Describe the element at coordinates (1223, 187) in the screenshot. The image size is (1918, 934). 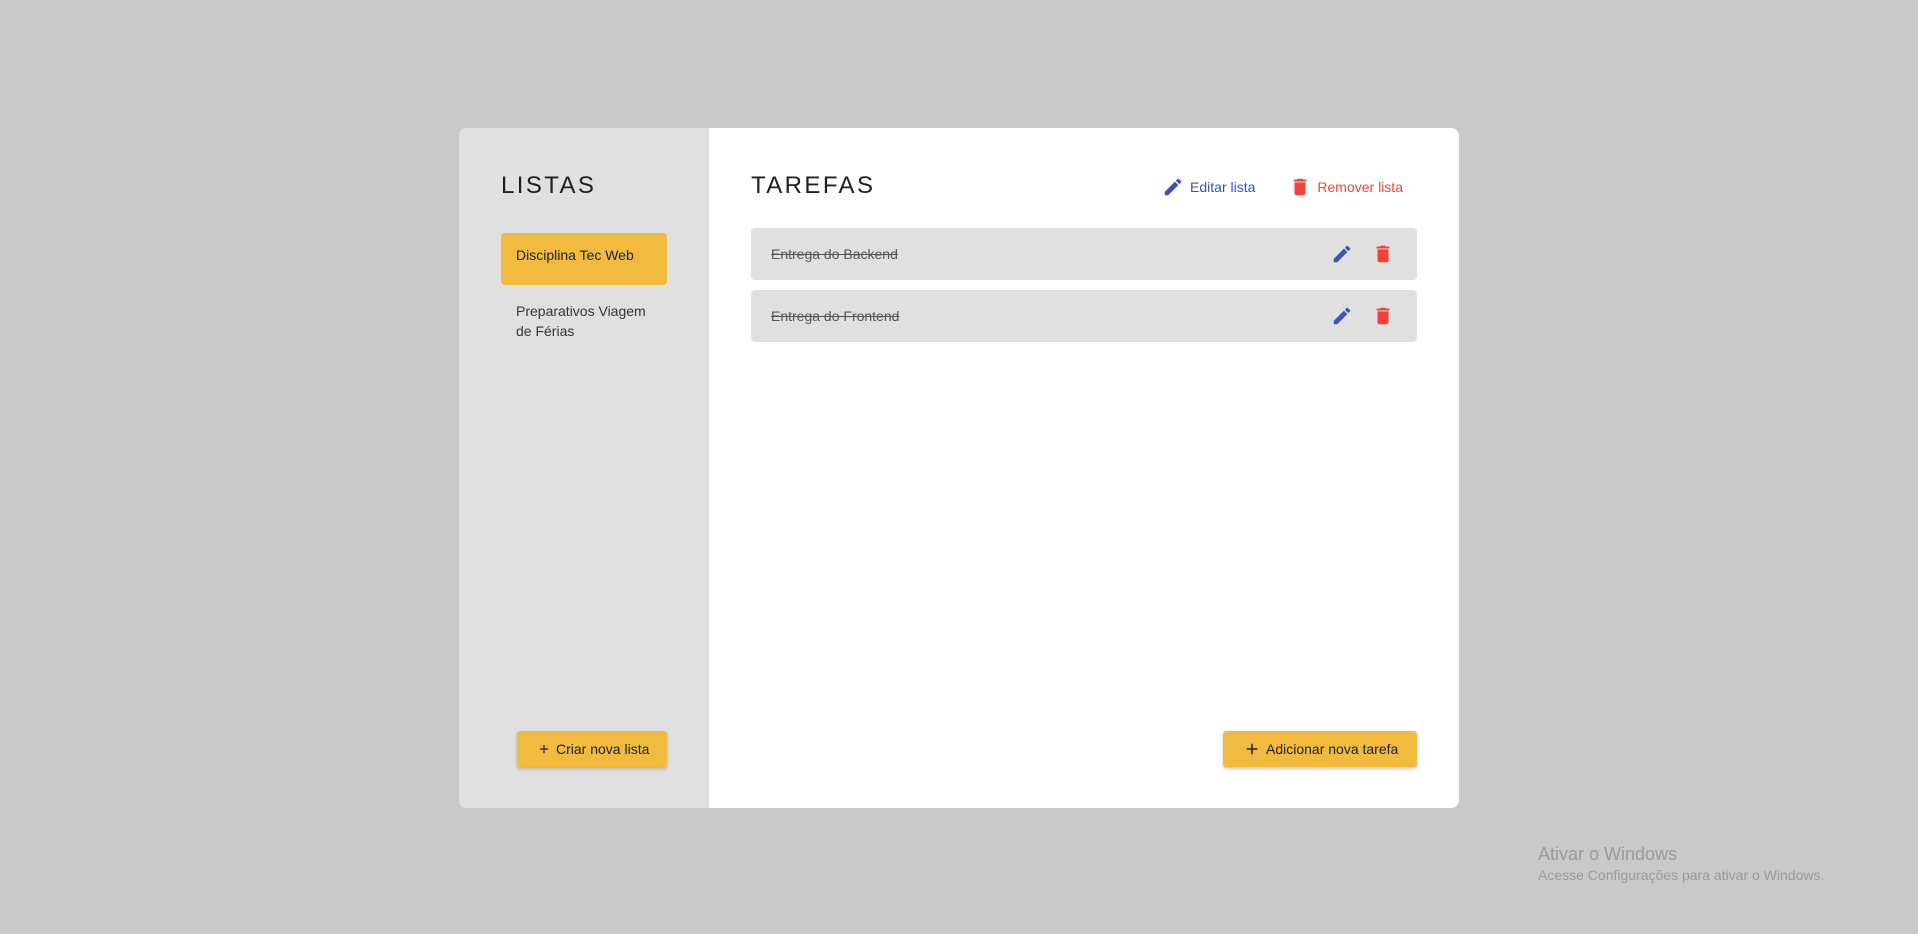
I see `edit-list-label: Editar lista` at that location.